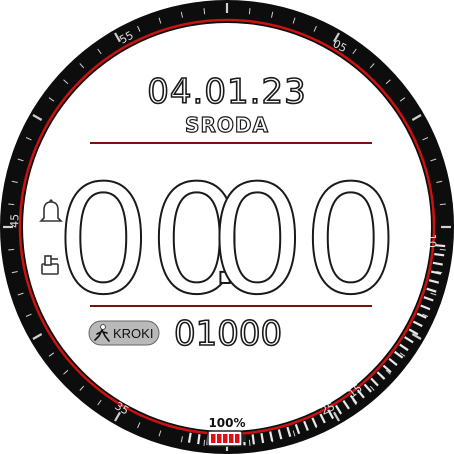  What do you see at coordinates (133, 333) in the screenshot?
I see `steps-label: KROKI` at bounding box center [133, 333].